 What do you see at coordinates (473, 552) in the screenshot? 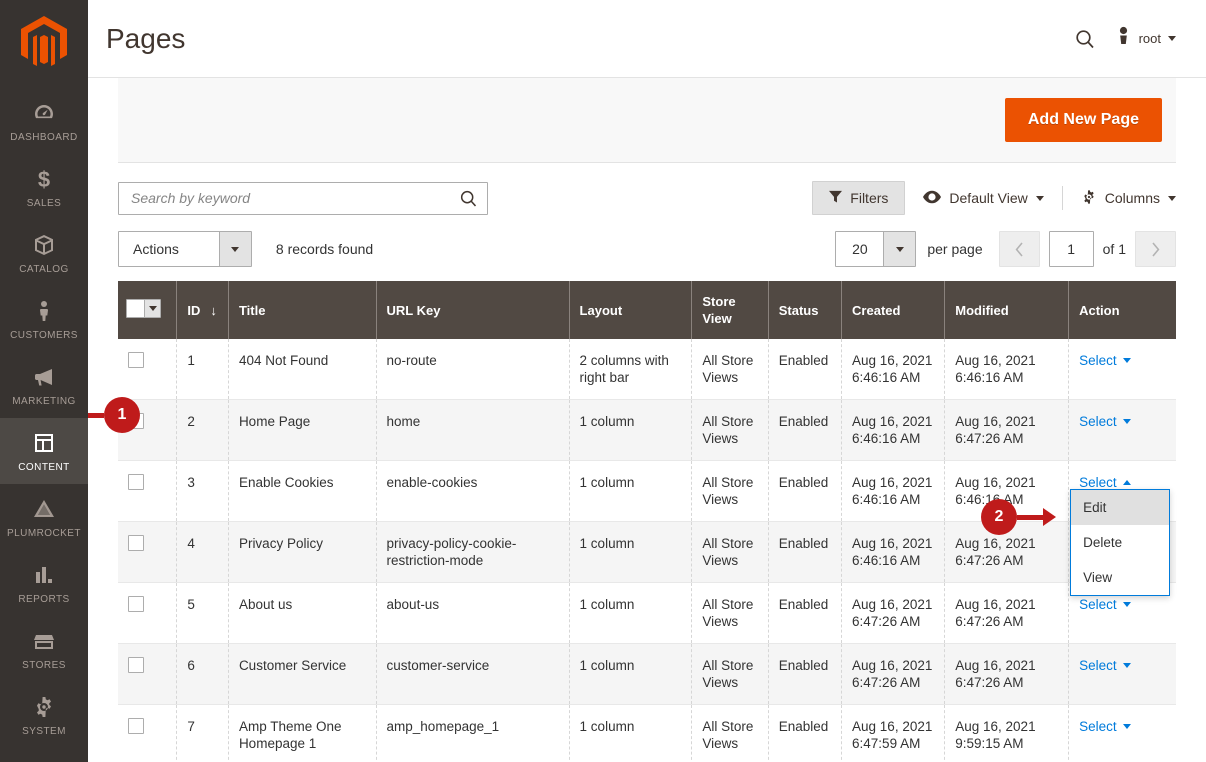
I see `cell-url-key: privacy-policy-cookie-restriction-mode` at bounding box center [473, 552].